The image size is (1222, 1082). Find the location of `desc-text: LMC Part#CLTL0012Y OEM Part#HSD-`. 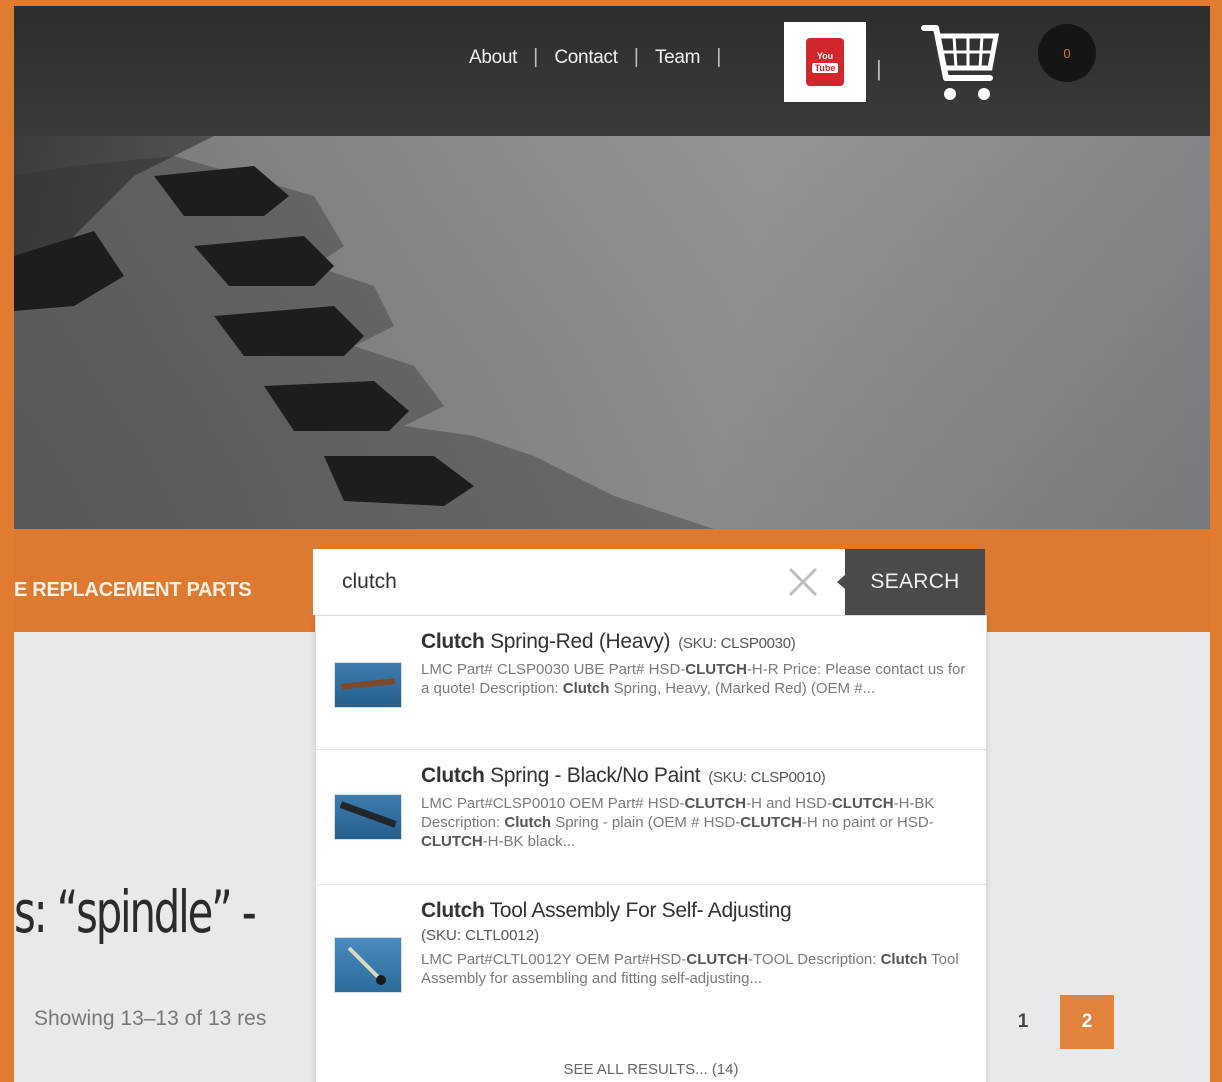

desc-text: LMC Part#CLTL0012Y OEM Part#HSD- is located at coordinates (554, 959).